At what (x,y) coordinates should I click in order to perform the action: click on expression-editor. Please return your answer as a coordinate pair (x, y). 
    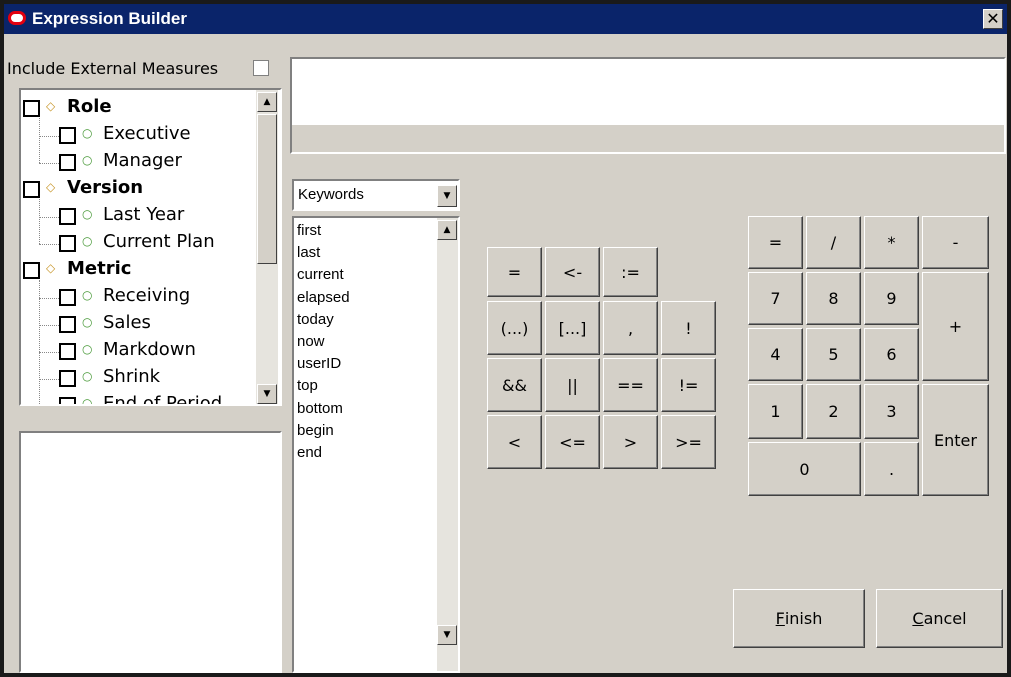
    Looking at the image, I should click on (648, 92).